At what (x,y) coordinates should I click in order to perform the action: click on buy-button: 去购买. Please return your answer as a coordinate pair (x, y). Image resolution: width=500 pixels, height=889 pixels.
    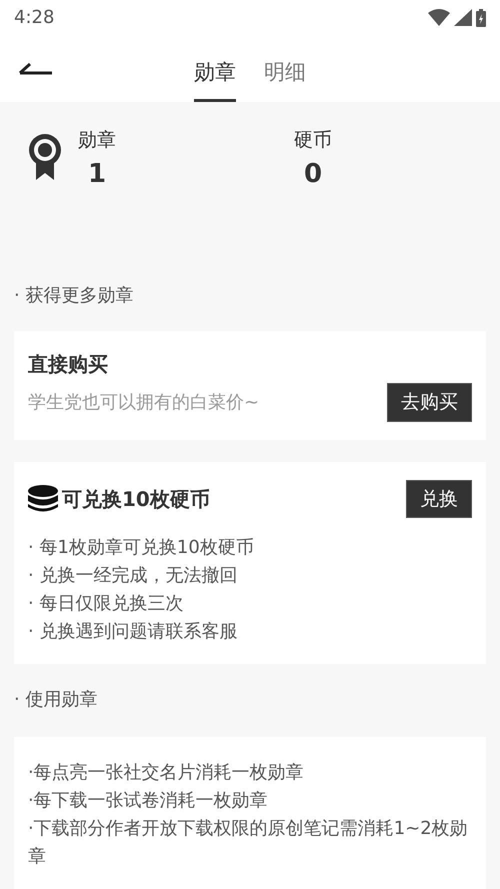
    Looking at the image, I should click on (429, 402).